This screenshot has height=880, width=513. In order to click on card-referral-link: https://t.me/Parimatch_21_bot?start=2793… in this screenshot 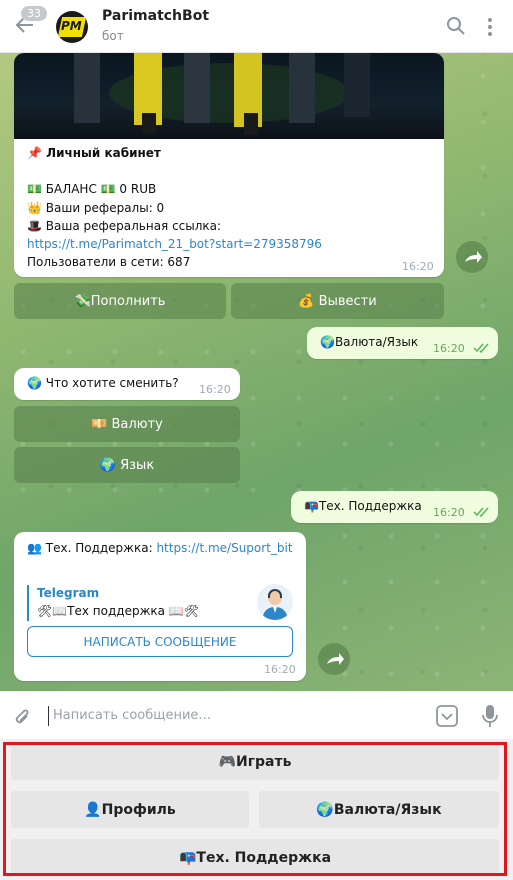, I will do `click(174, 244)`.